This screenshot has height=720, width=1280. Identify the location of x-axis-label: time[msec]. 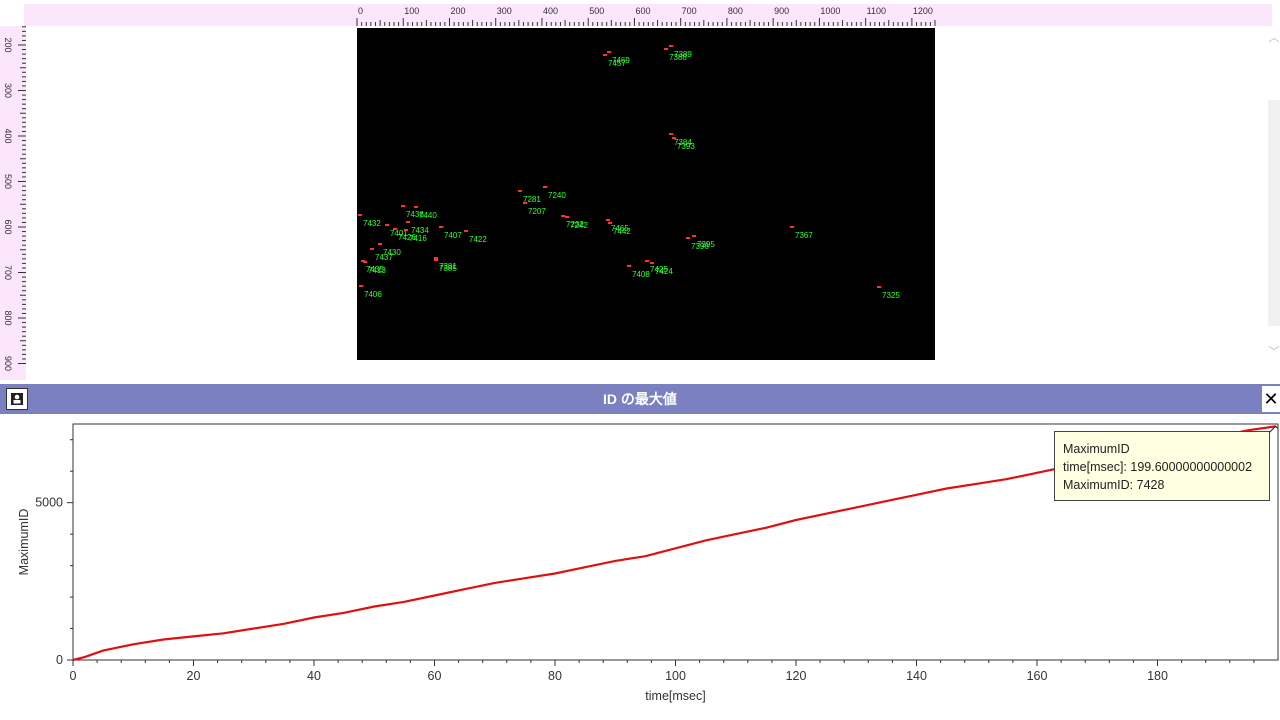
(675, 696).